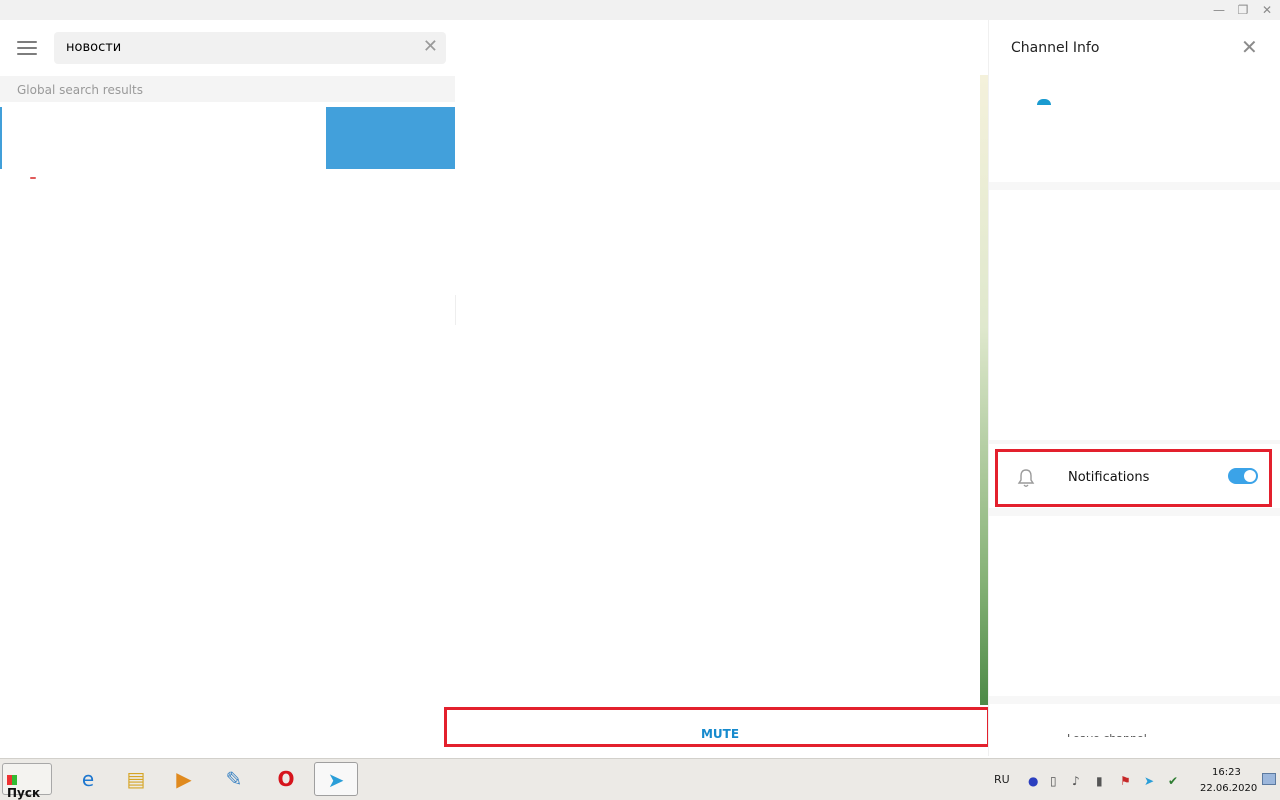 The width and height of the screenshot is (1280, 800). I want to click on security-alert-icon: ⚑, so click(1125, 781).